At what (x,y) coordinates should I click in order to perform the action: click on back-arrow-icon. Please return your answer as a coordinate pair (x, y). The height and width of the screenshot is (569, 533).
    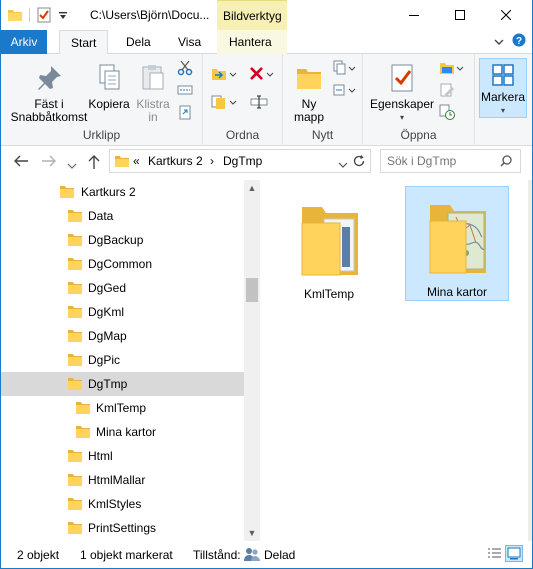
    Looking at the image, I should click on (21, 162).